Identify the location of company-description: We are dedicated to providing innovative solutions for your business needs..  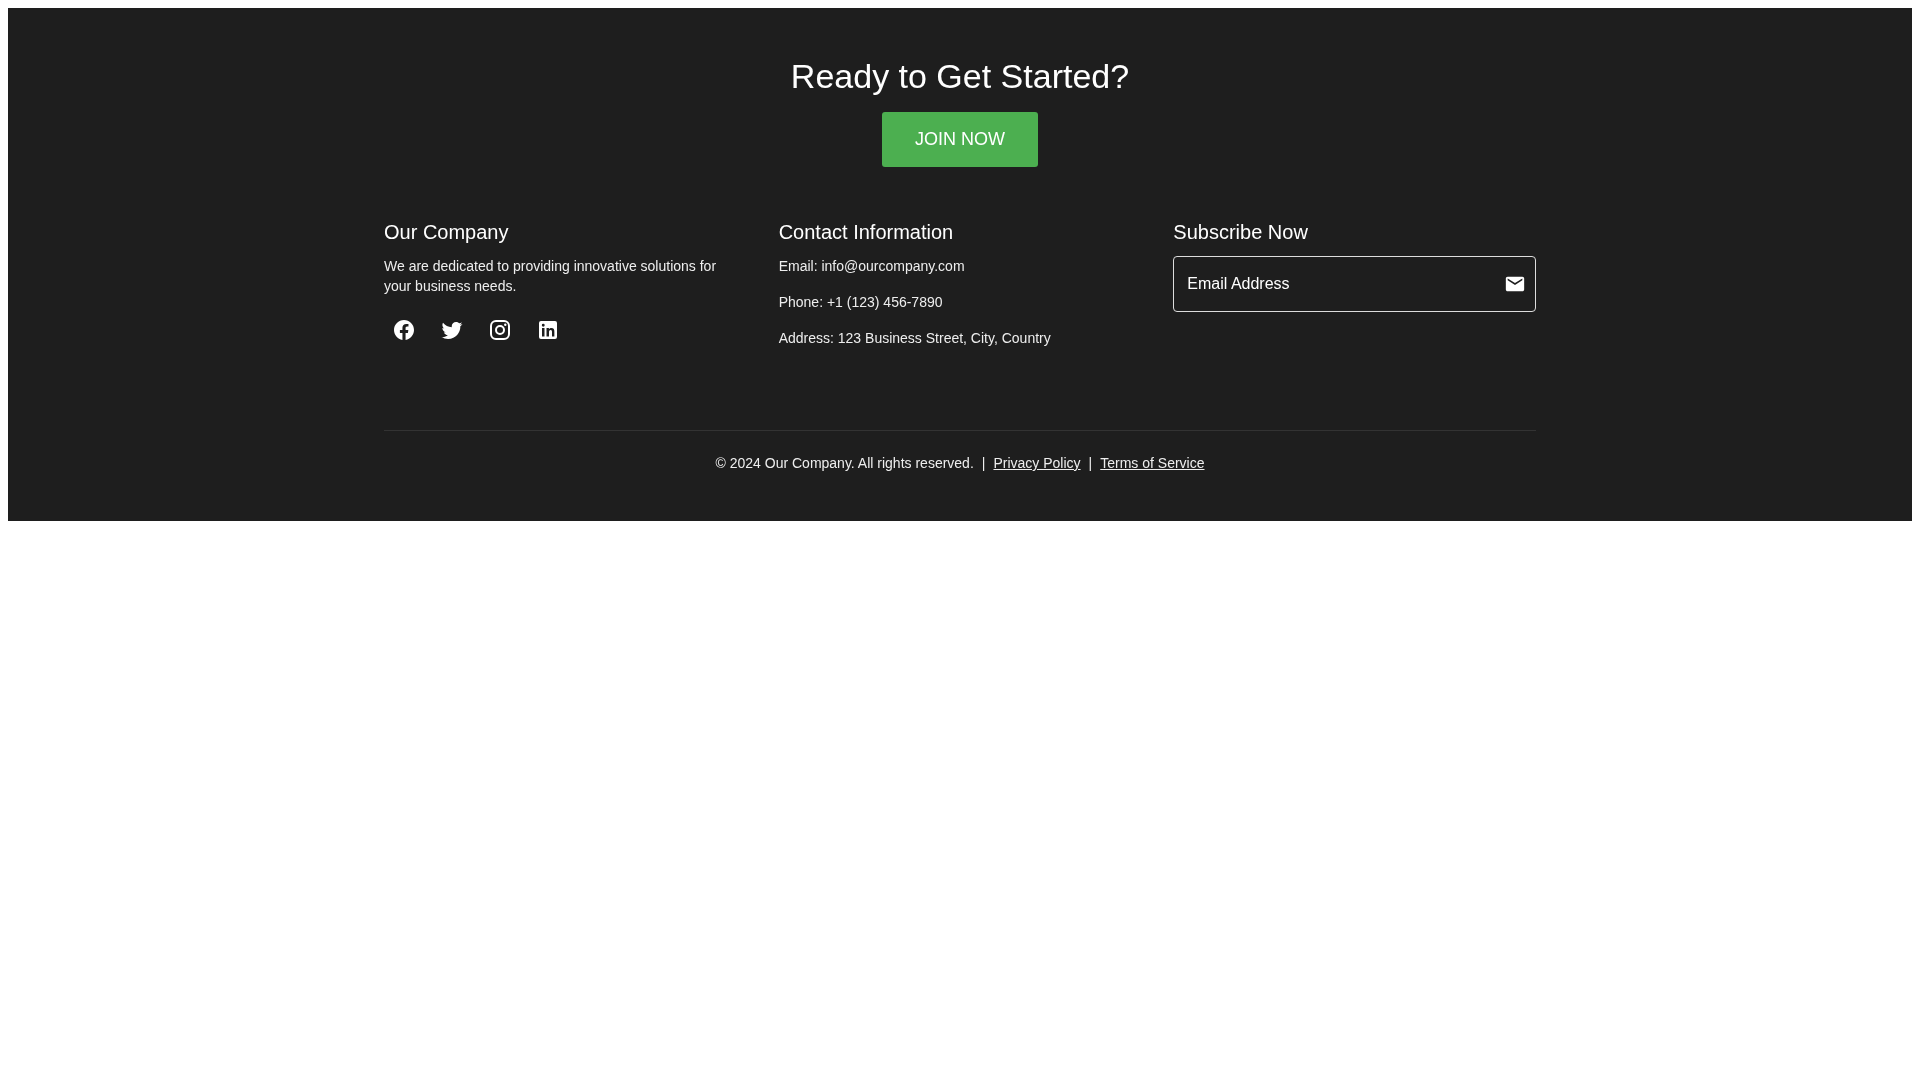
(551, 276).